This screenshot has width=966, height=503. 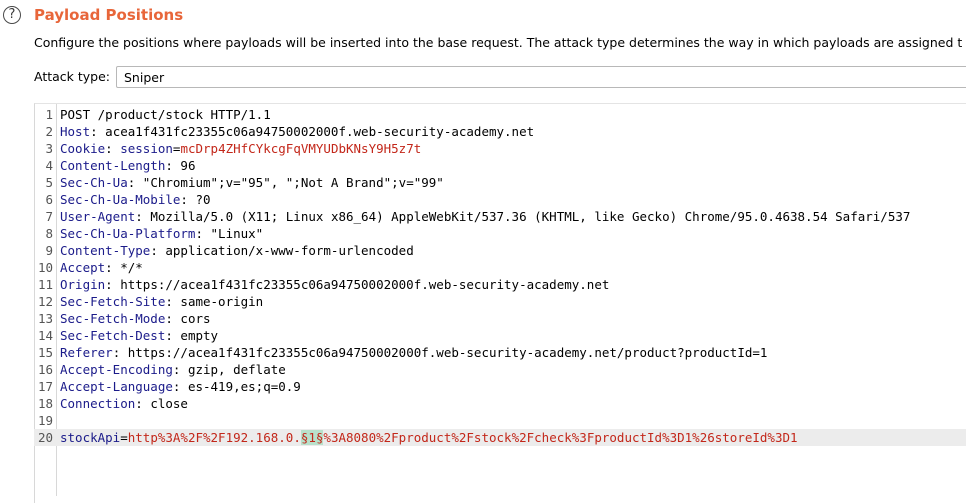 What do you see at coordinates (500, 420) in the screenshot?
I see `request-line: 19` at bounding box center [500, 420].